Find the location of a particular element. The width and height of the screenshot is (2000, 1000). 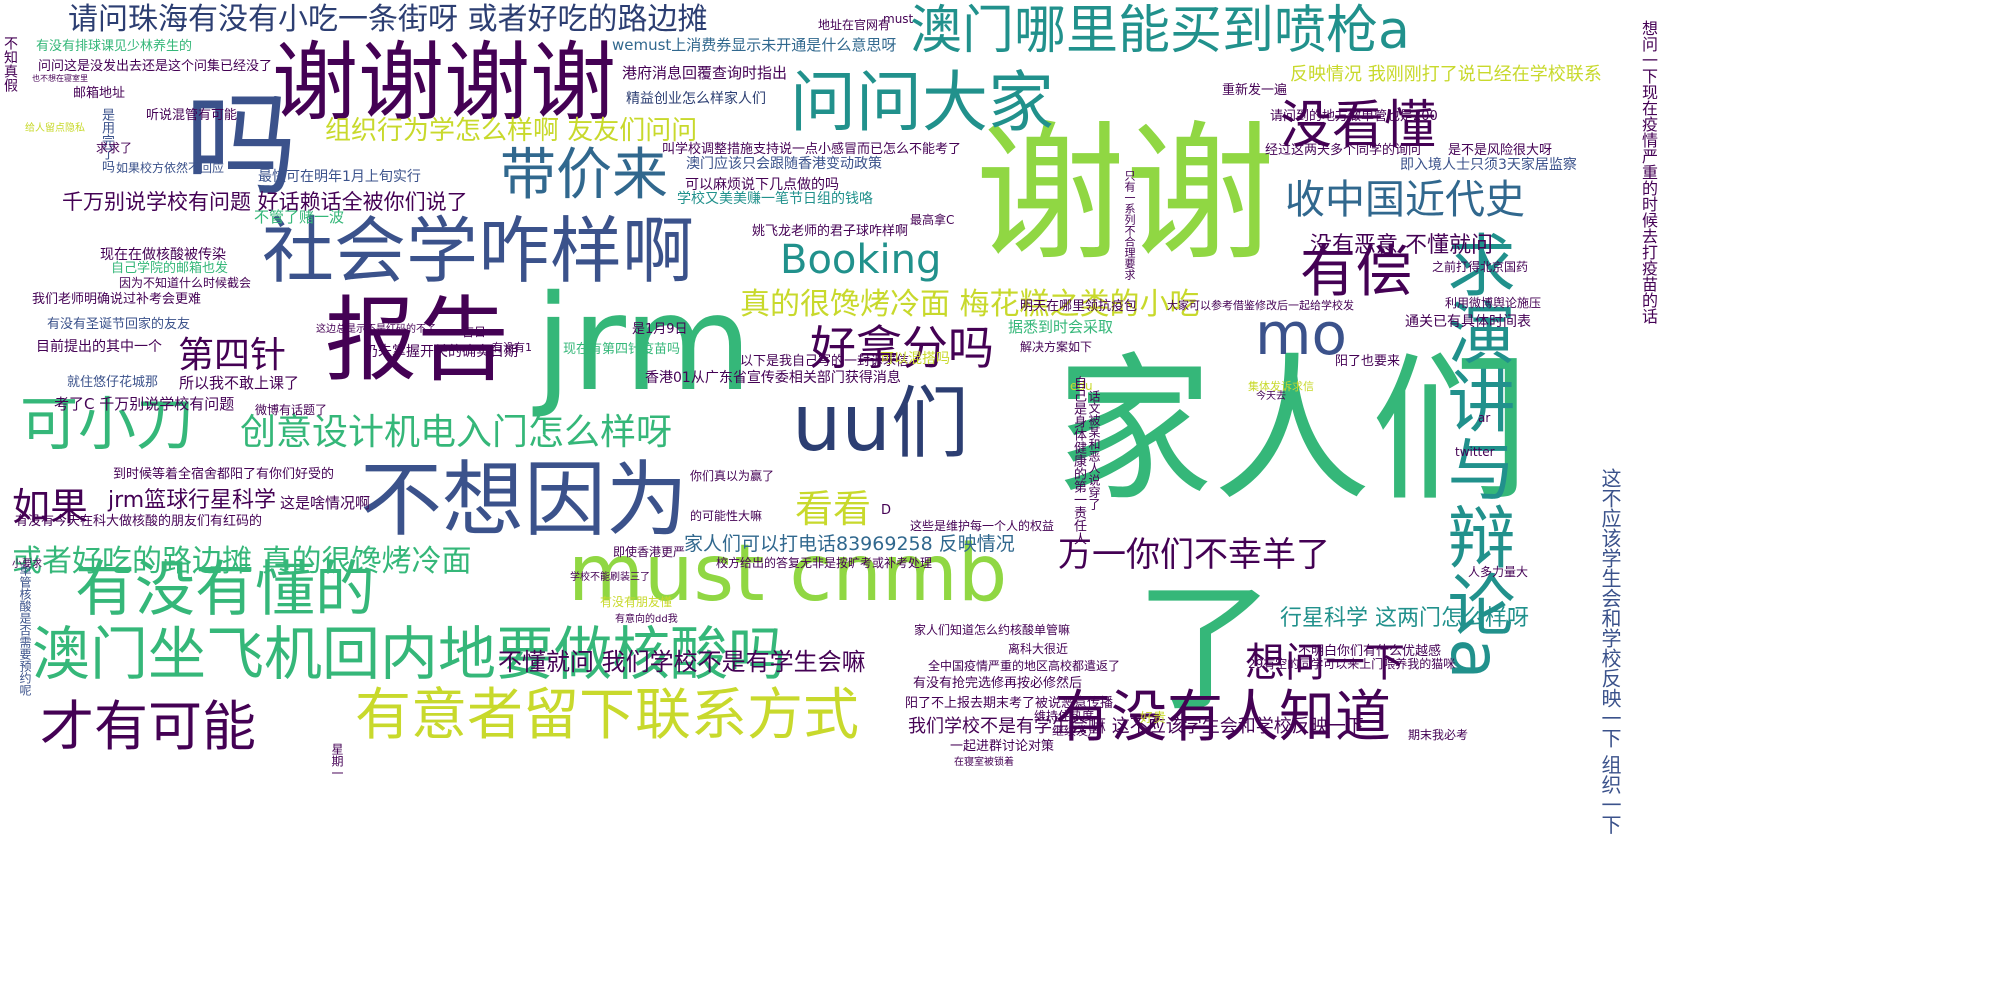

word-ar: ar is located at coordinates (1484, 418).